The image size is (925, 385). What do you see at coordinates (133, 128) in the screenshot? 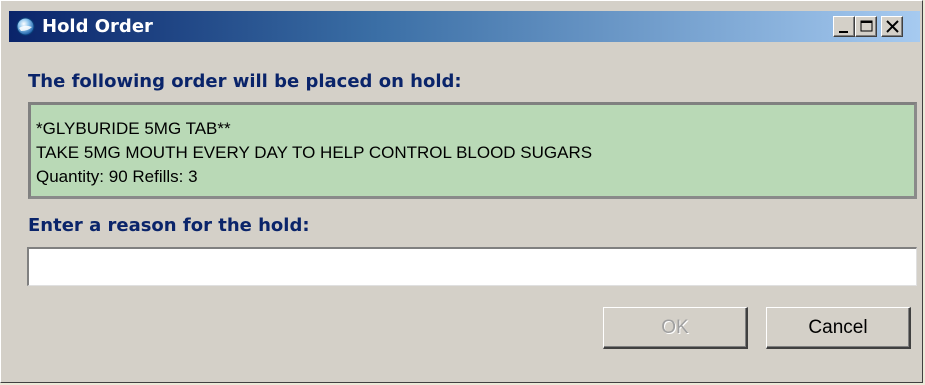
I see `order-drug-line: *GLYBURIDE 5MG TAB**` at bounding box center [133, 128].